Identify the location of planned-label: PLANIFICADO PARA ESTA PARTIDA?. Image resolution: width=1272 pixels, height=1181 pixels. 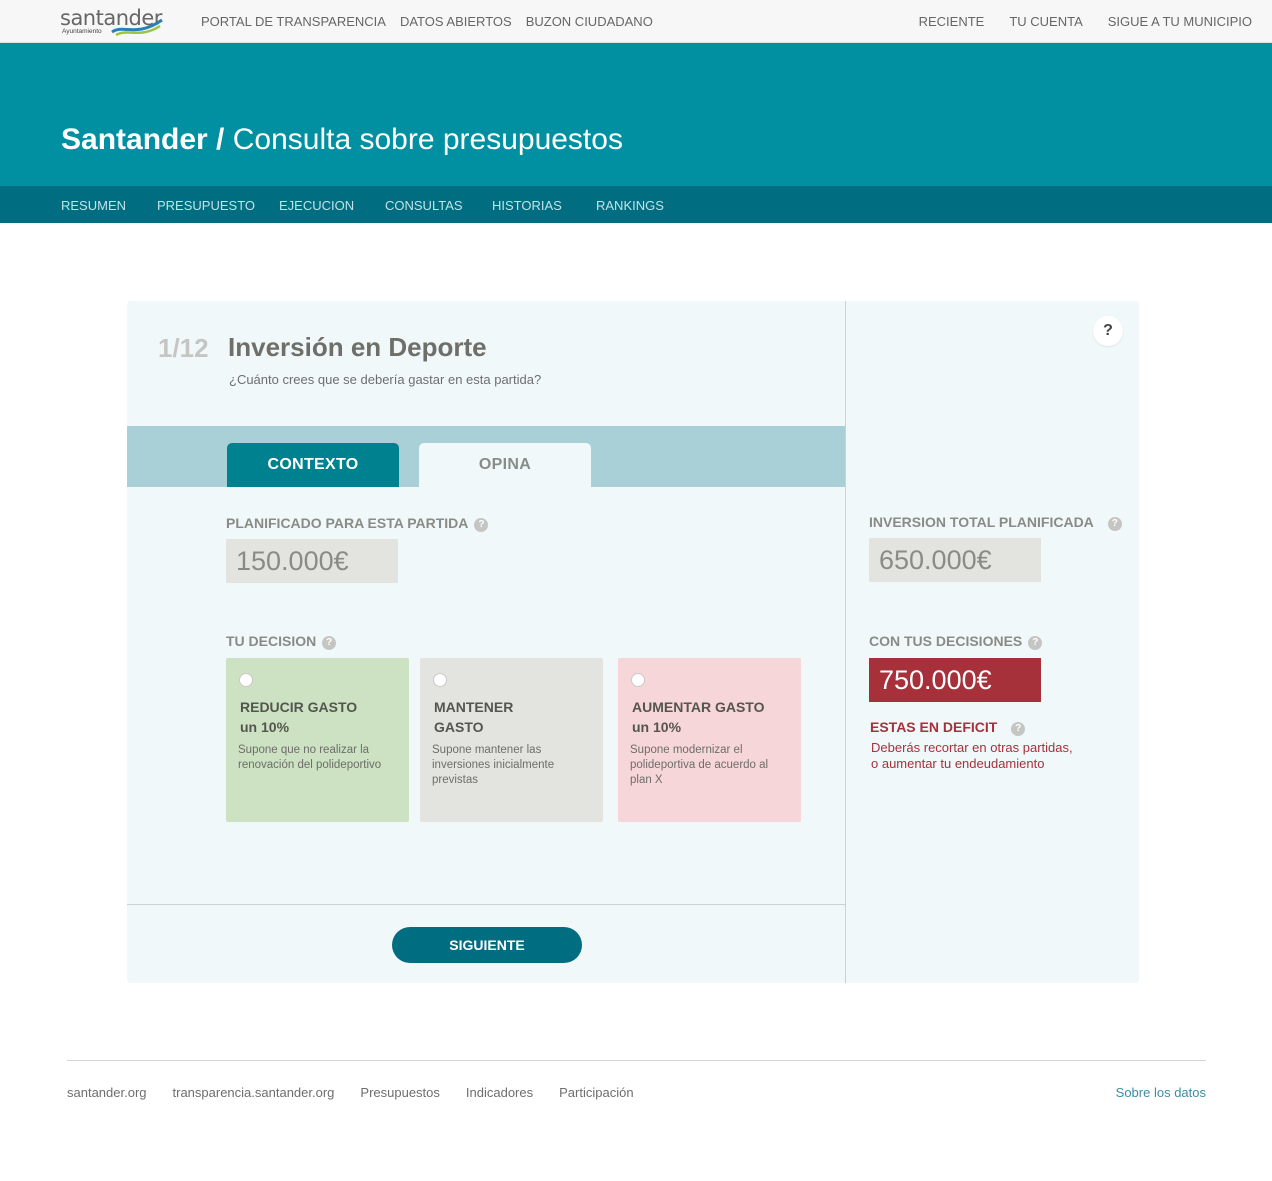
(357, 523).